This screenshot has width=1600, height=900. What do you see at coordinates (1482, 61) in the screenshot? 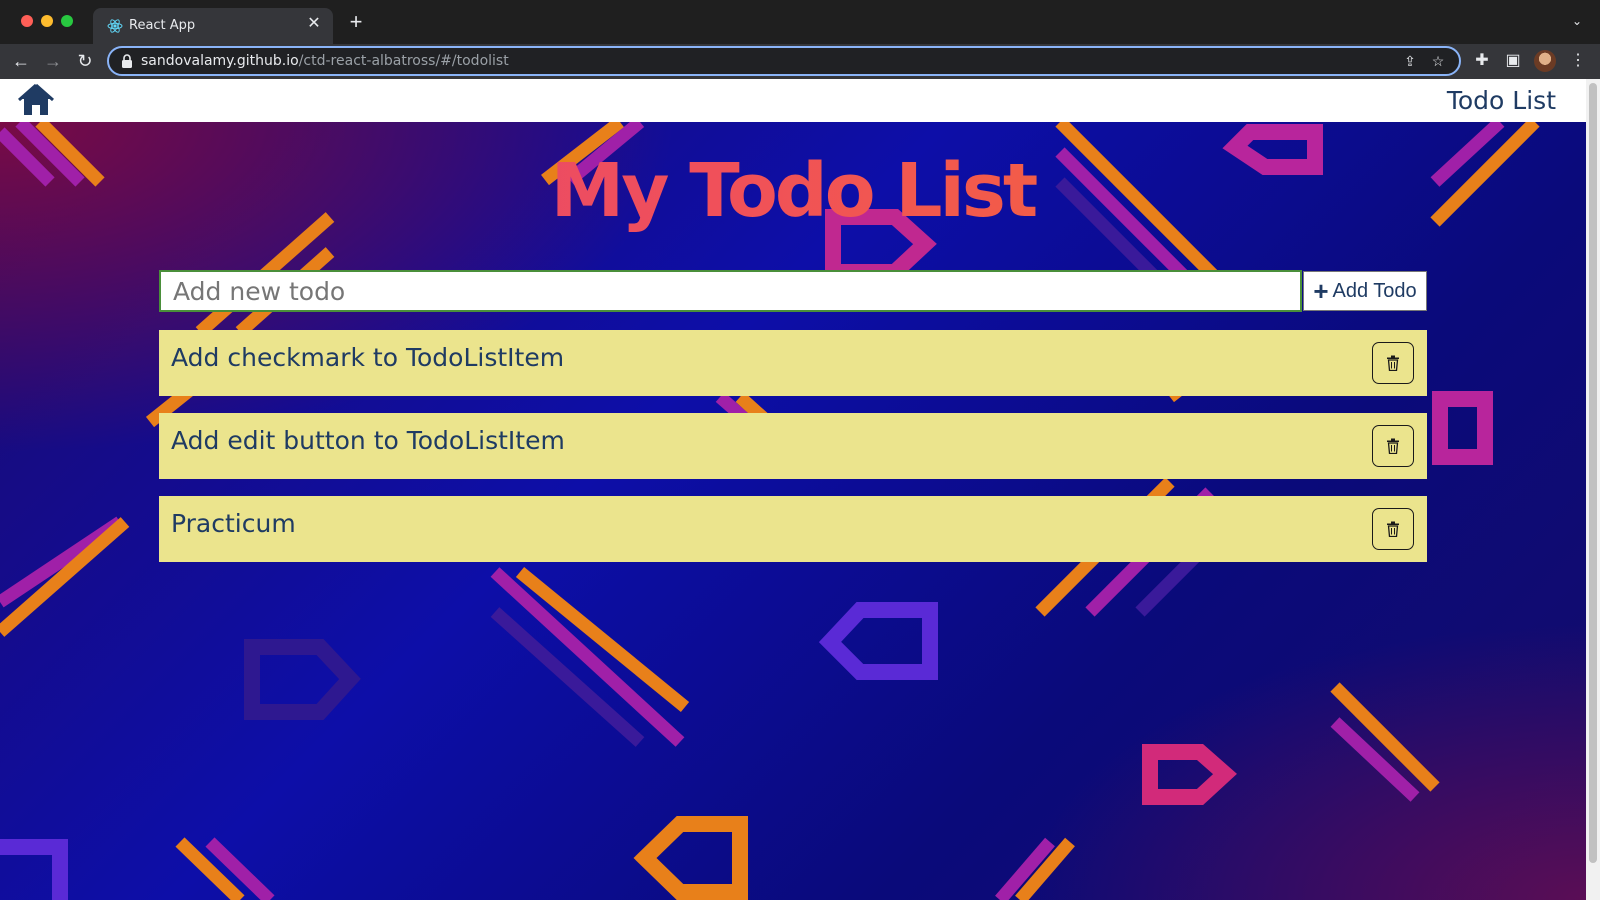
I see `extensions-puzzle-icon: ✚` at bounding box center [1482, 61].